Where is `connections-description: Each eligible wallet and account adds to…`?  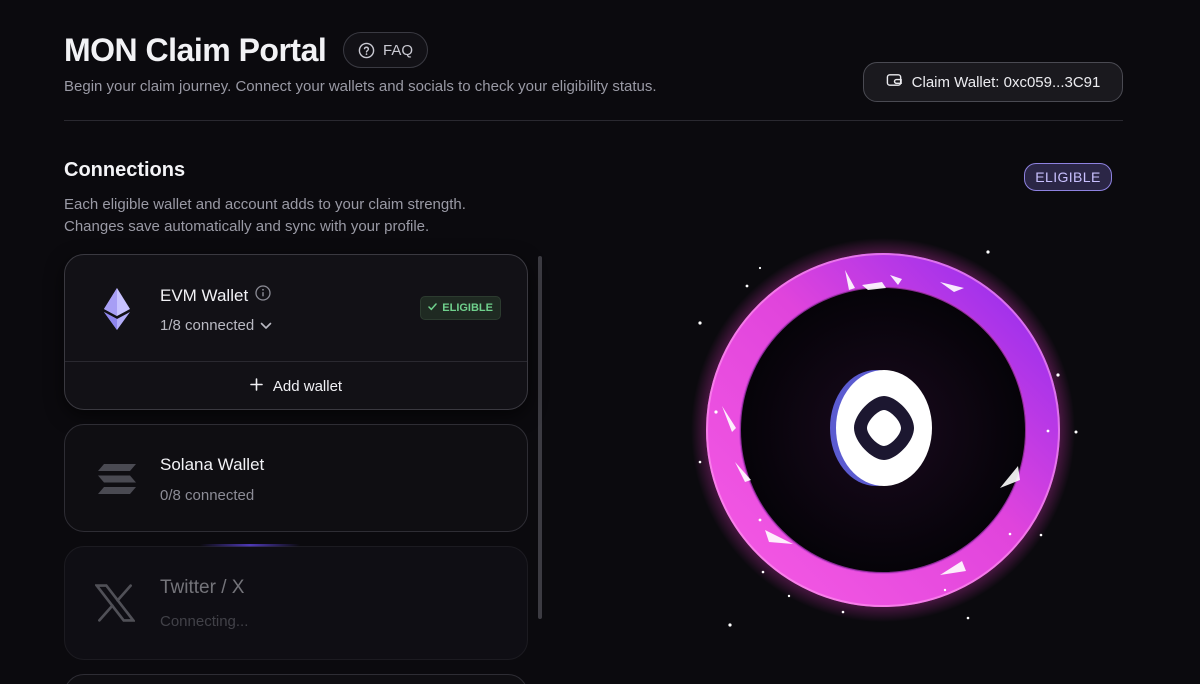 connections-description: Each eligible wallet and account adds to… is located at coordinates (265, 215).